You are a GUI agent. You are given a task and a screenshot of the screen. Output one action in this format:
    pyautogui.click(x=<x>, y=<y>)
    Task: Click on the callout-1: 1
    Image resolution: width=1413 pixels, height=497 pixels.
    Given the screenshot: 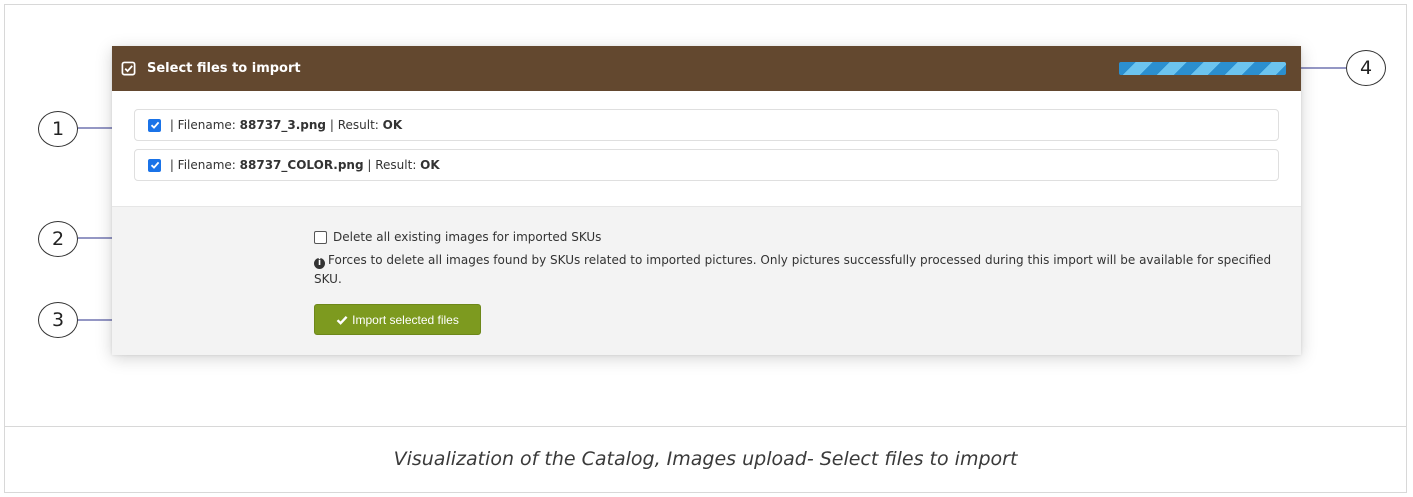 What is the action you would take?
    pyautogui.click(x=58, y=129)
    